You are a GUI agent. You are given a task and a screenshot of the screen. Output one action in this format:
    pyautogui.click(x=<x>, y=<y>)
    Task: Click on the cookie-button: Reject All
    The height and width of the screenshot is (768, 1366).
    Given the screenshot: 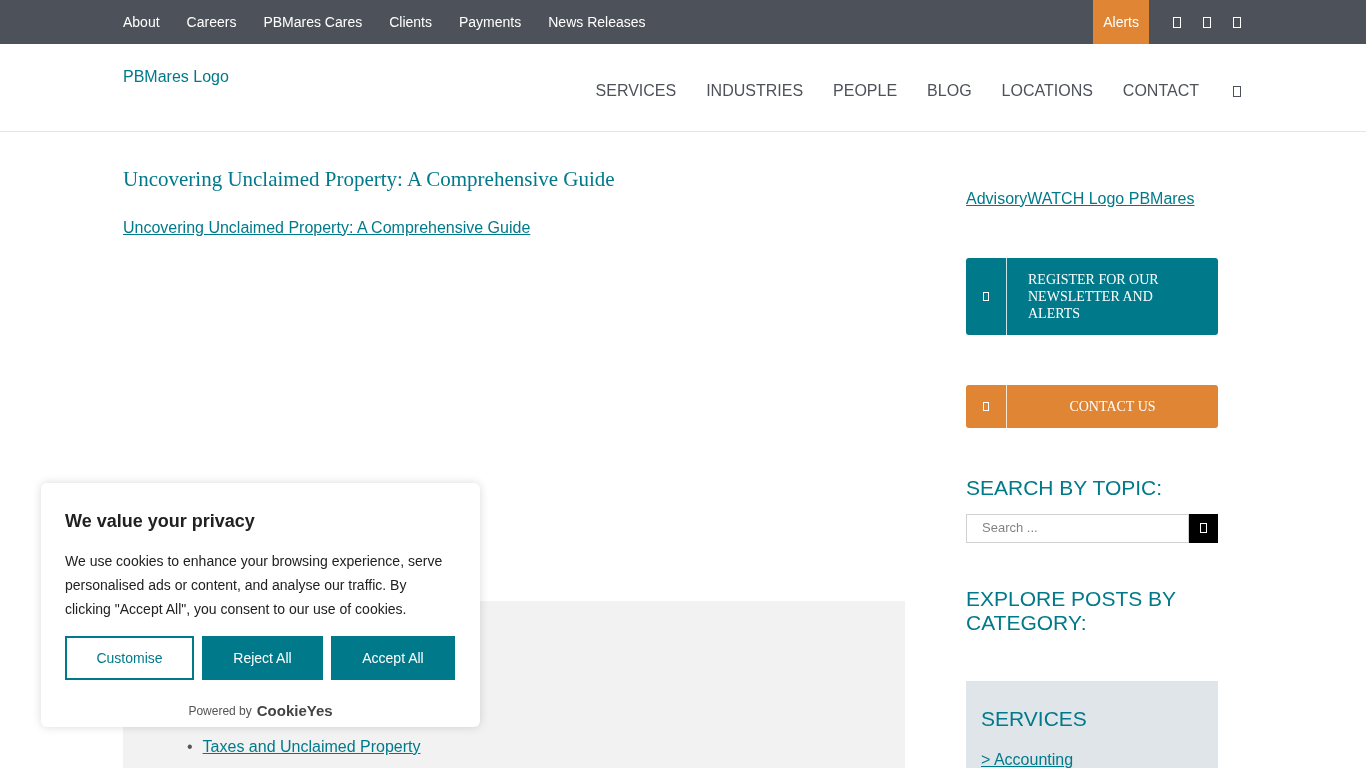 What is the action you would take?
    pyautogui.click(x=262, y=658)
    